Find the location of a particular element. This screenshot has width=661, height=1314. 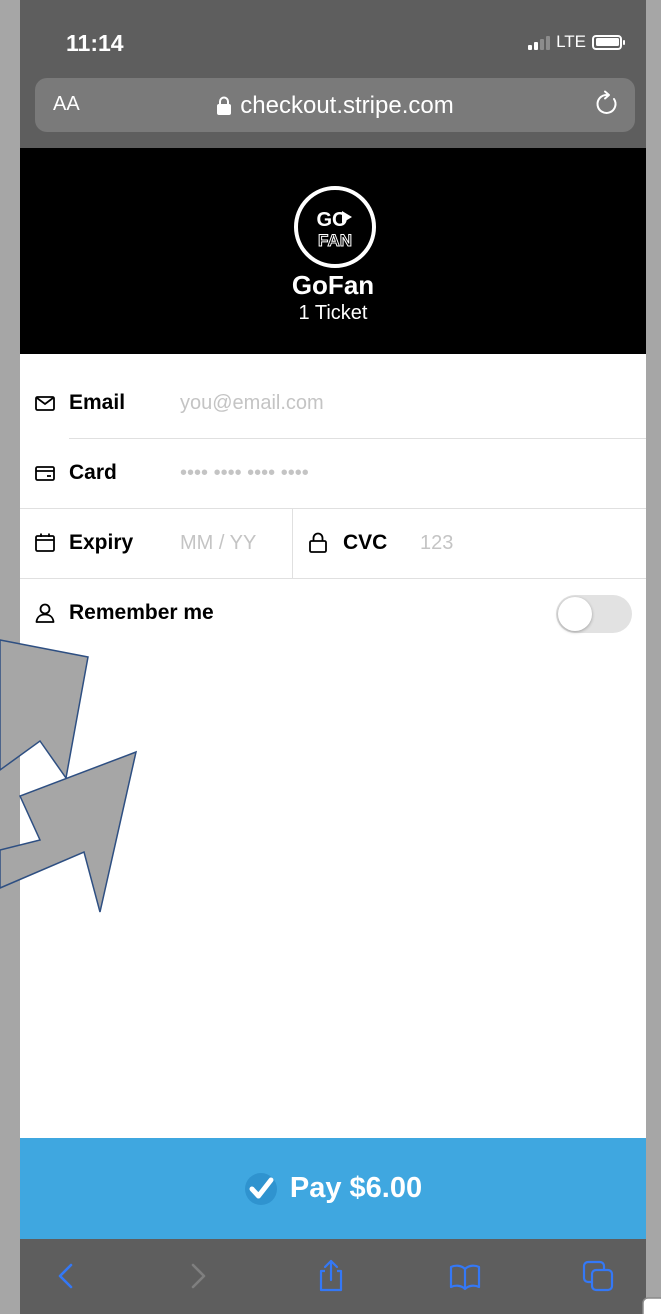

back-icon is located at coordinates (67, 1276).